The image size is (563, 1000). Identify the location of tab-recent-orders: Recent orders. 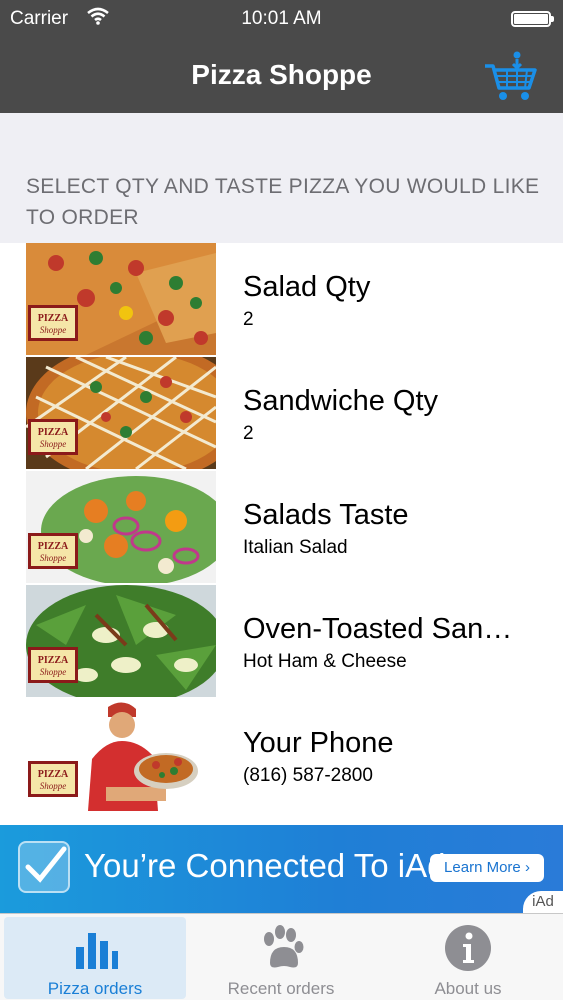
(281, 958).